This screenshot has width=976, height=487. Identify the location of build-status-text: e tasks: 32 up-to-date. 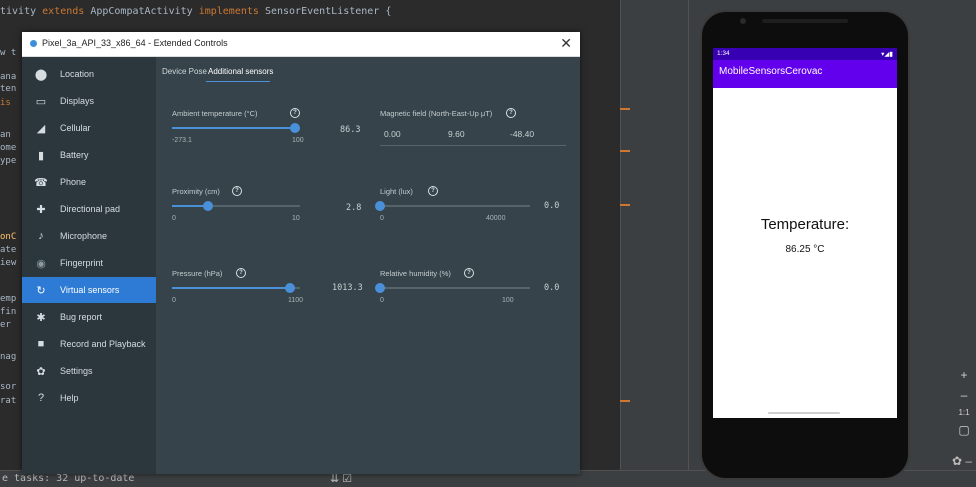
(68, 478).